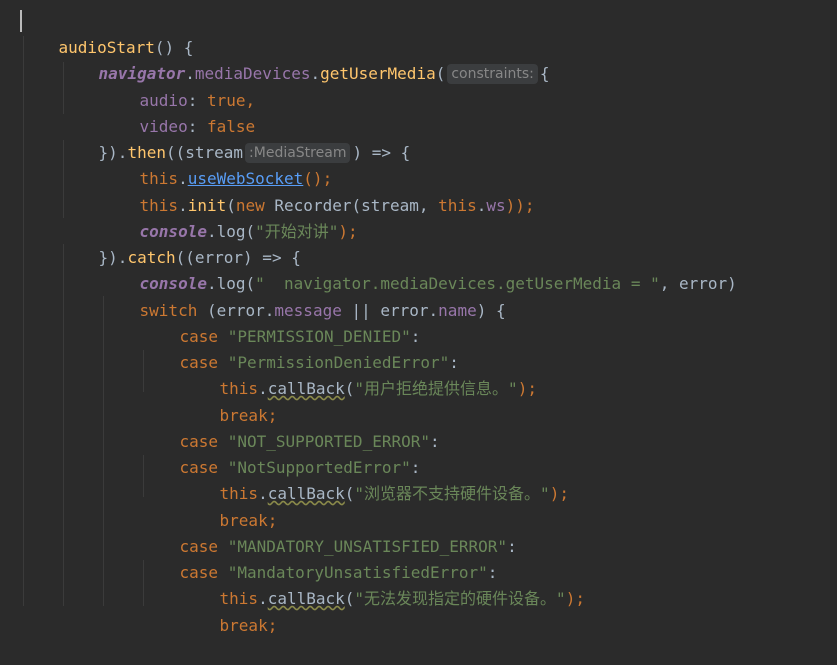  I want to click on code-line: this.callBack("无法发现指定的硬件设备。");, so click(383, 584).